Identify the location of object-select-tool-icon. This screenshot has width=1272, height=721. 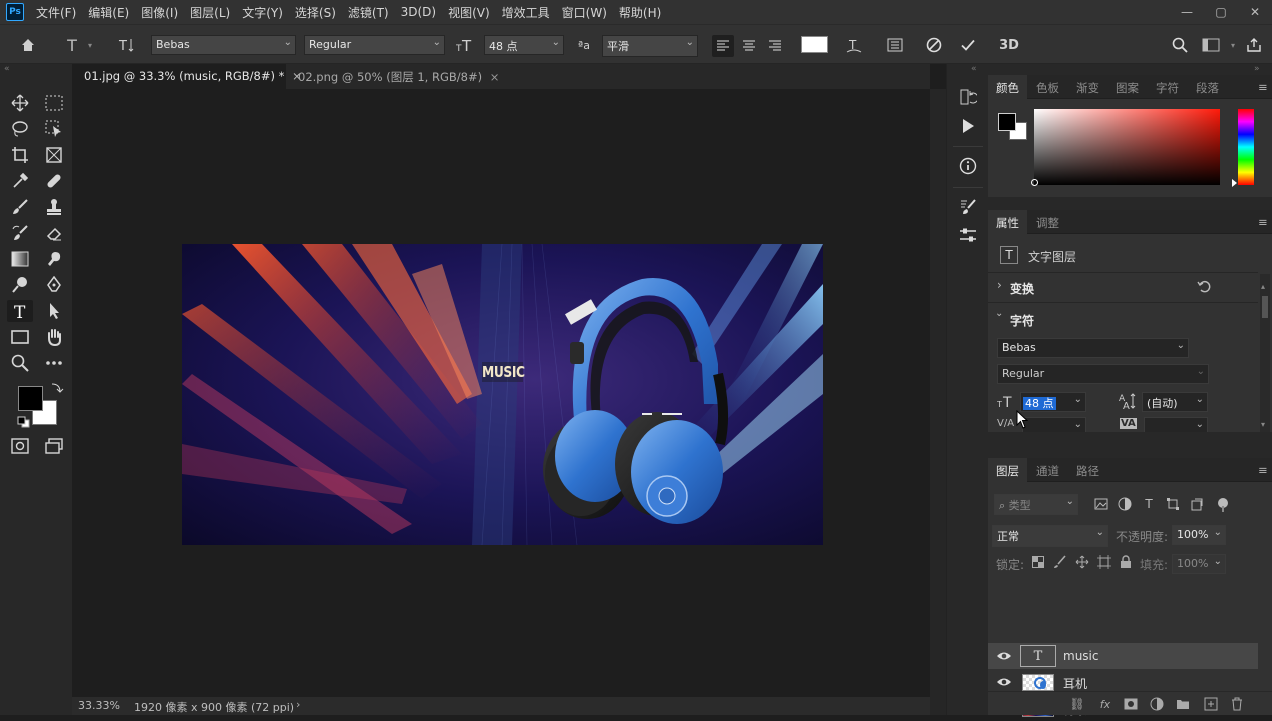
(54, 129).